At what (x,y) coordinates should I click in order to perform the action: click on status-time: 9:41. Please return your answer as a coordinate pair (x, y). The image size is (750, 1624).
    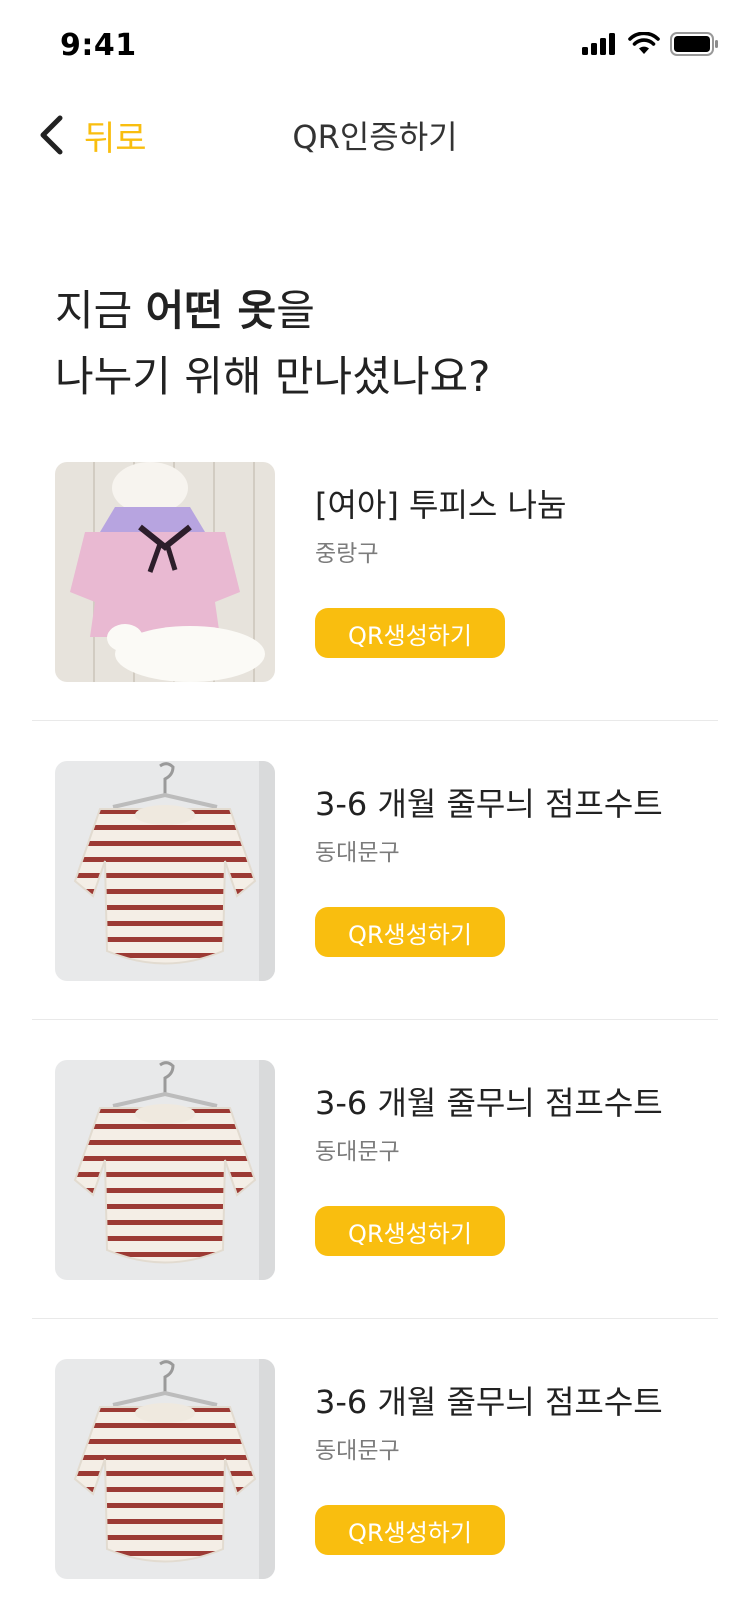
    Looking at the image, I should click on (98, 45).